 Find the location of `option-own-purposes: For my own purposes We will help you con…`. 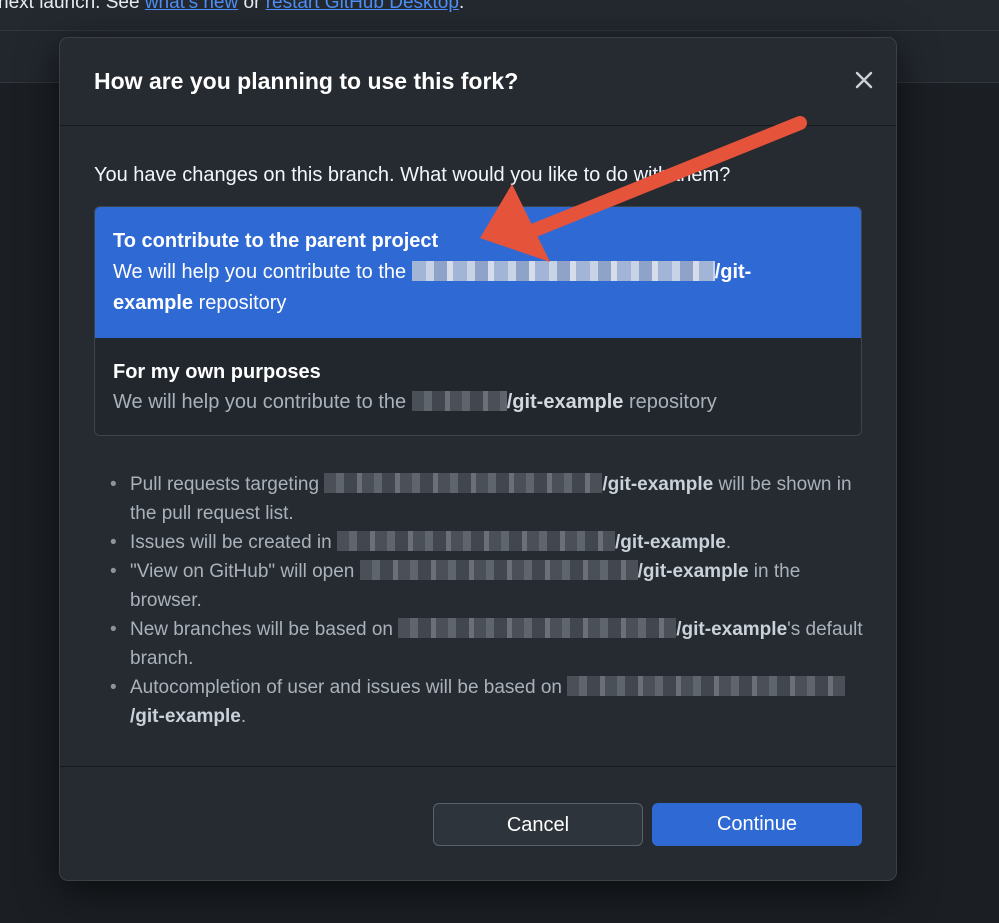

option-own-purposes: For my own purposes We will help you con… is located at coordinates (478, 386).